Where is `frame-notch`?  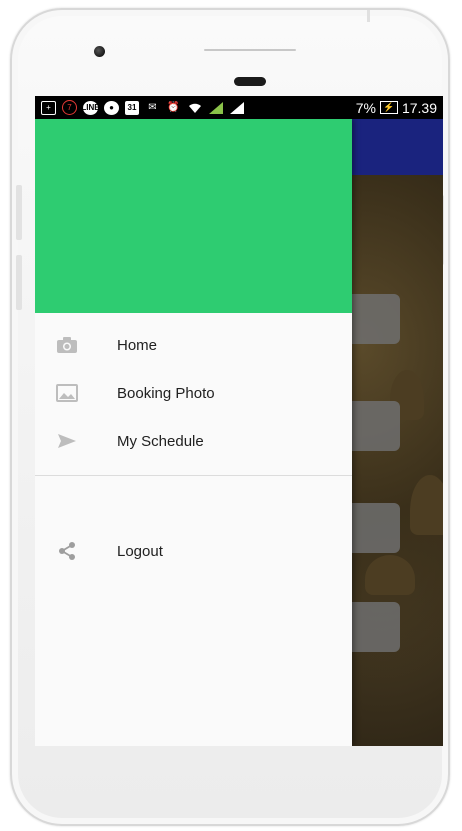 frame-notch is located at coordinates (368, 16).